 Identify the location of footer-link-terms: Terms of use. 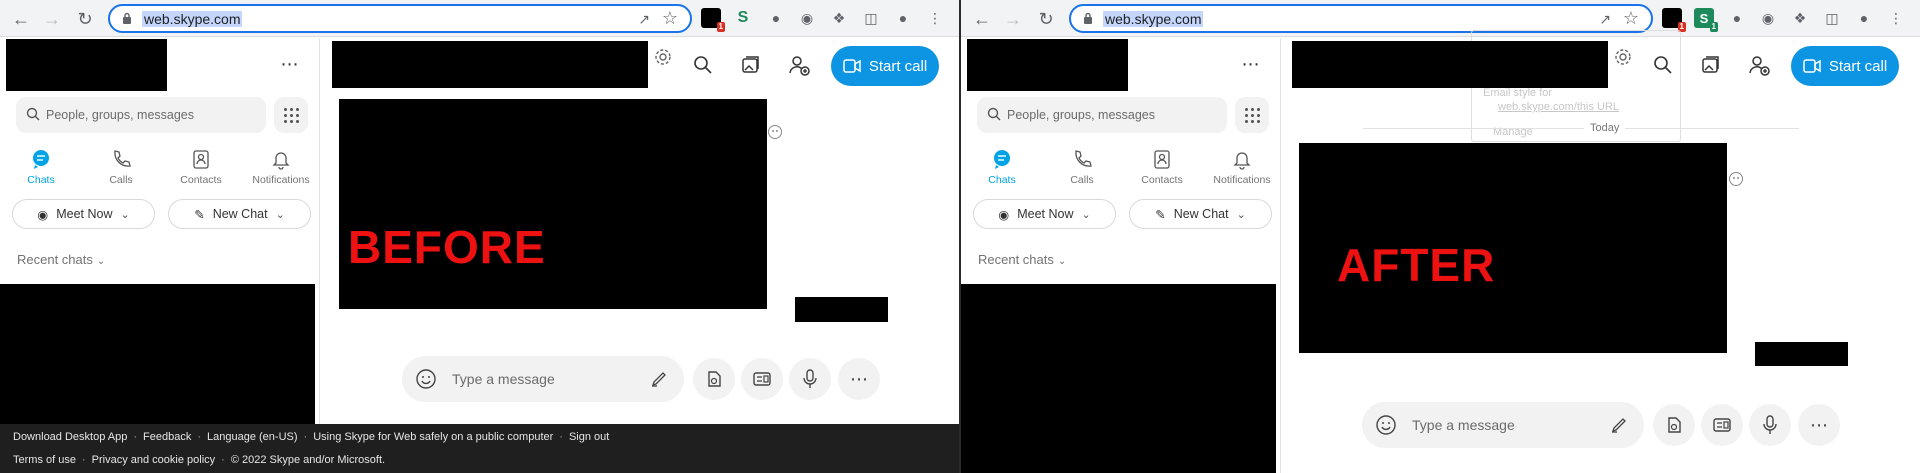
(44, 460).